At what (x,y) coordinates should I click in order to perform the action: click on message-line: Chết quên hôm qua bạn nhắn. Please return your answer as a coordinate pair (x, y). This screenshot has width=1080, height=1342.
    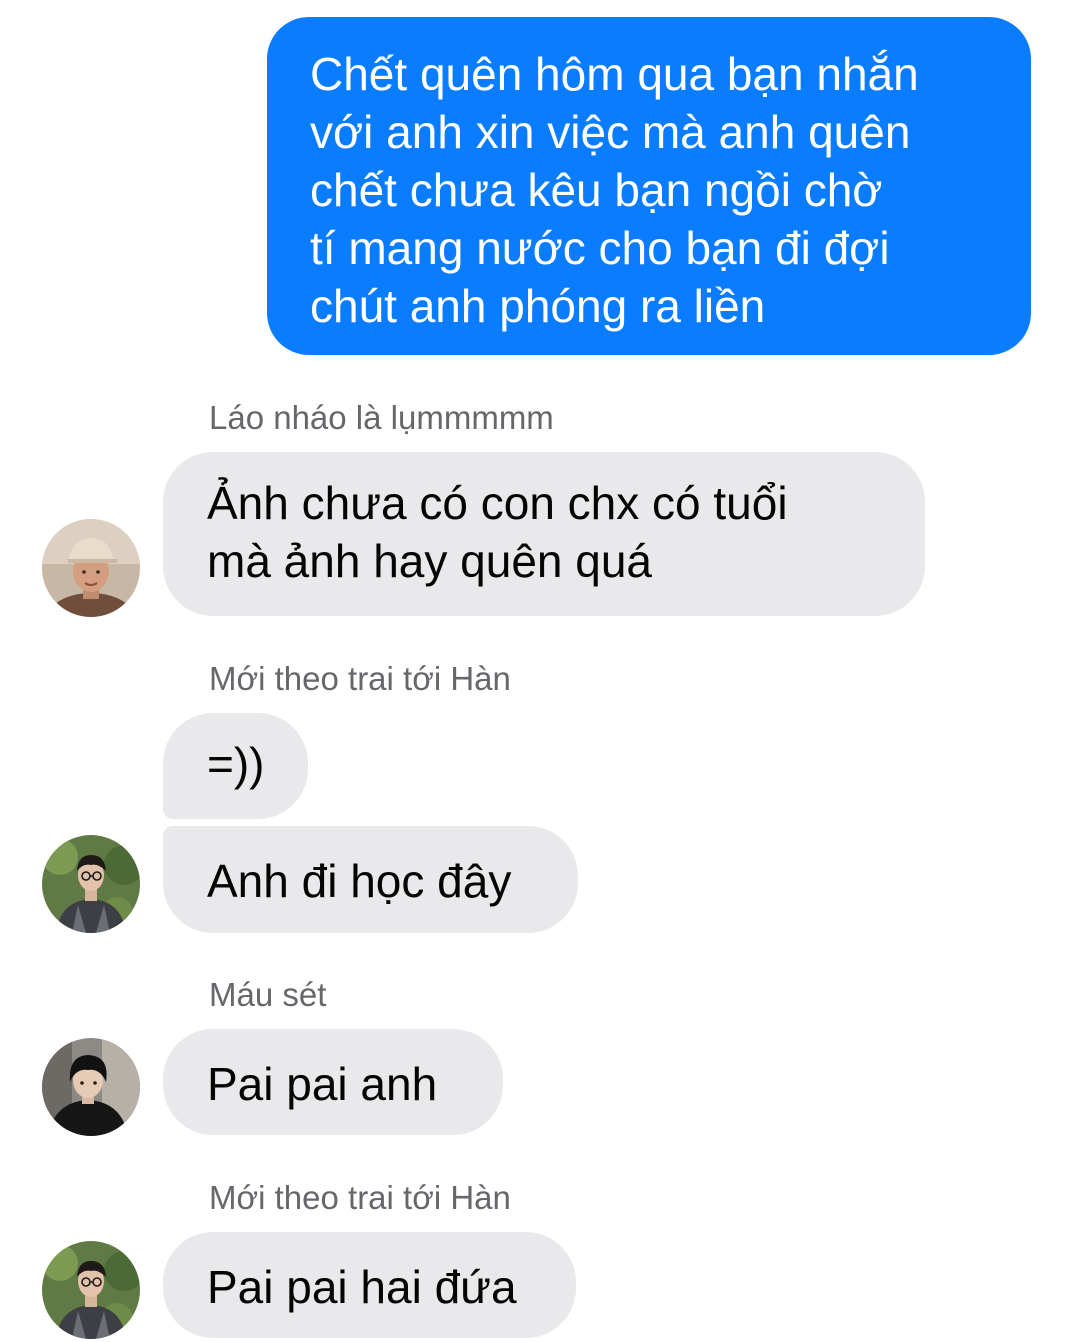
    Looking at the image, I should click on (614, 74).